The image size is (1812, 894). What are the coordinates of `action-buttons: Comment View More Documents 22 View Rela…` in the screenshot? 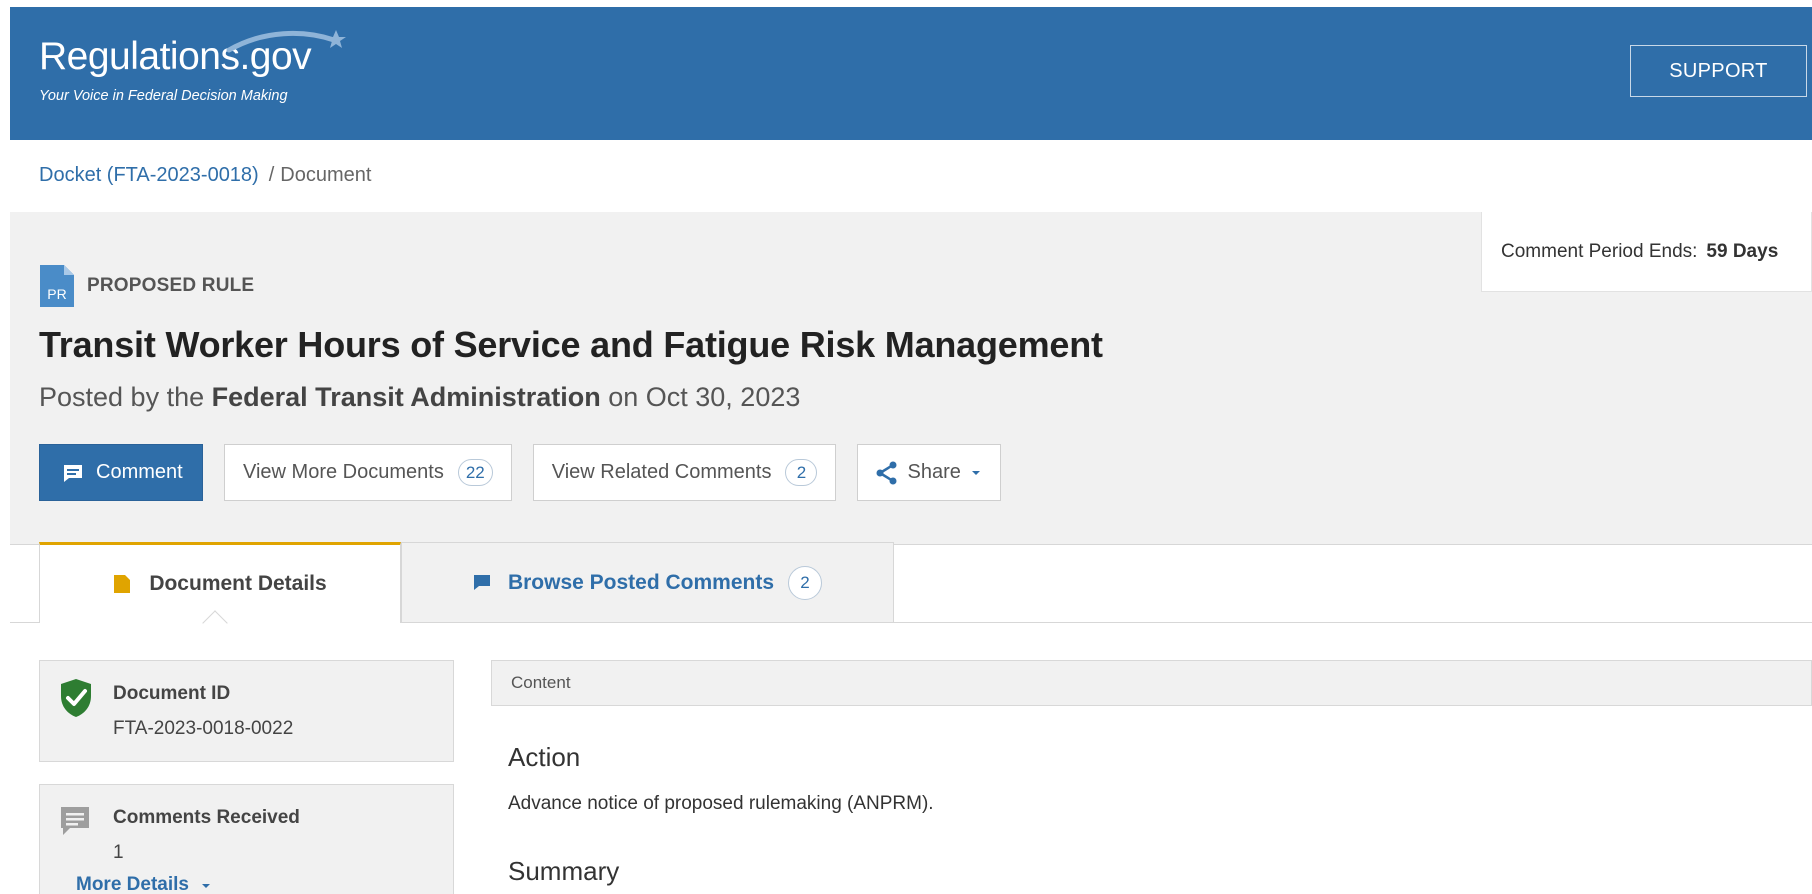 It's located at (520, 472).